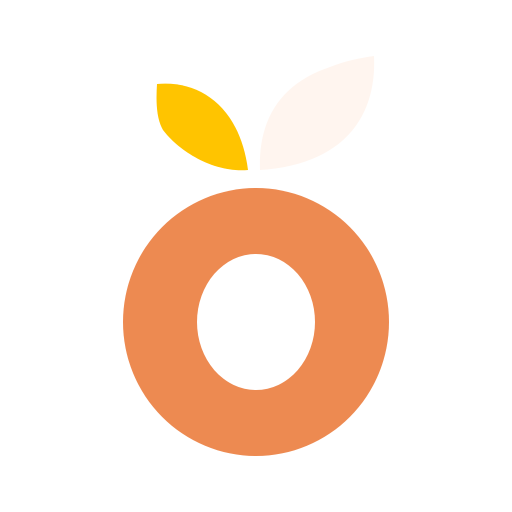  I want to click on left-leaf-shape, so click(202, 127).